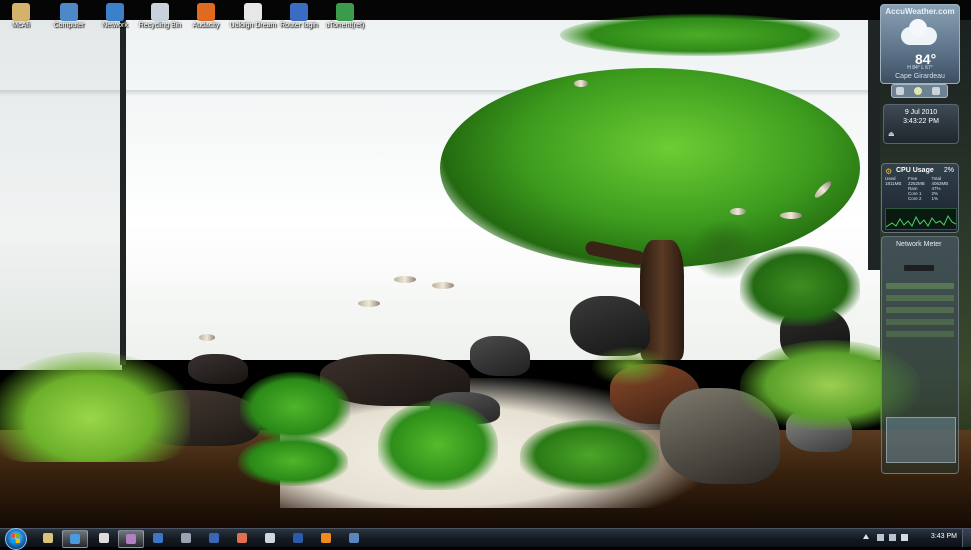  I want to click on taskbar-calculator-icon, so click(270, 538).